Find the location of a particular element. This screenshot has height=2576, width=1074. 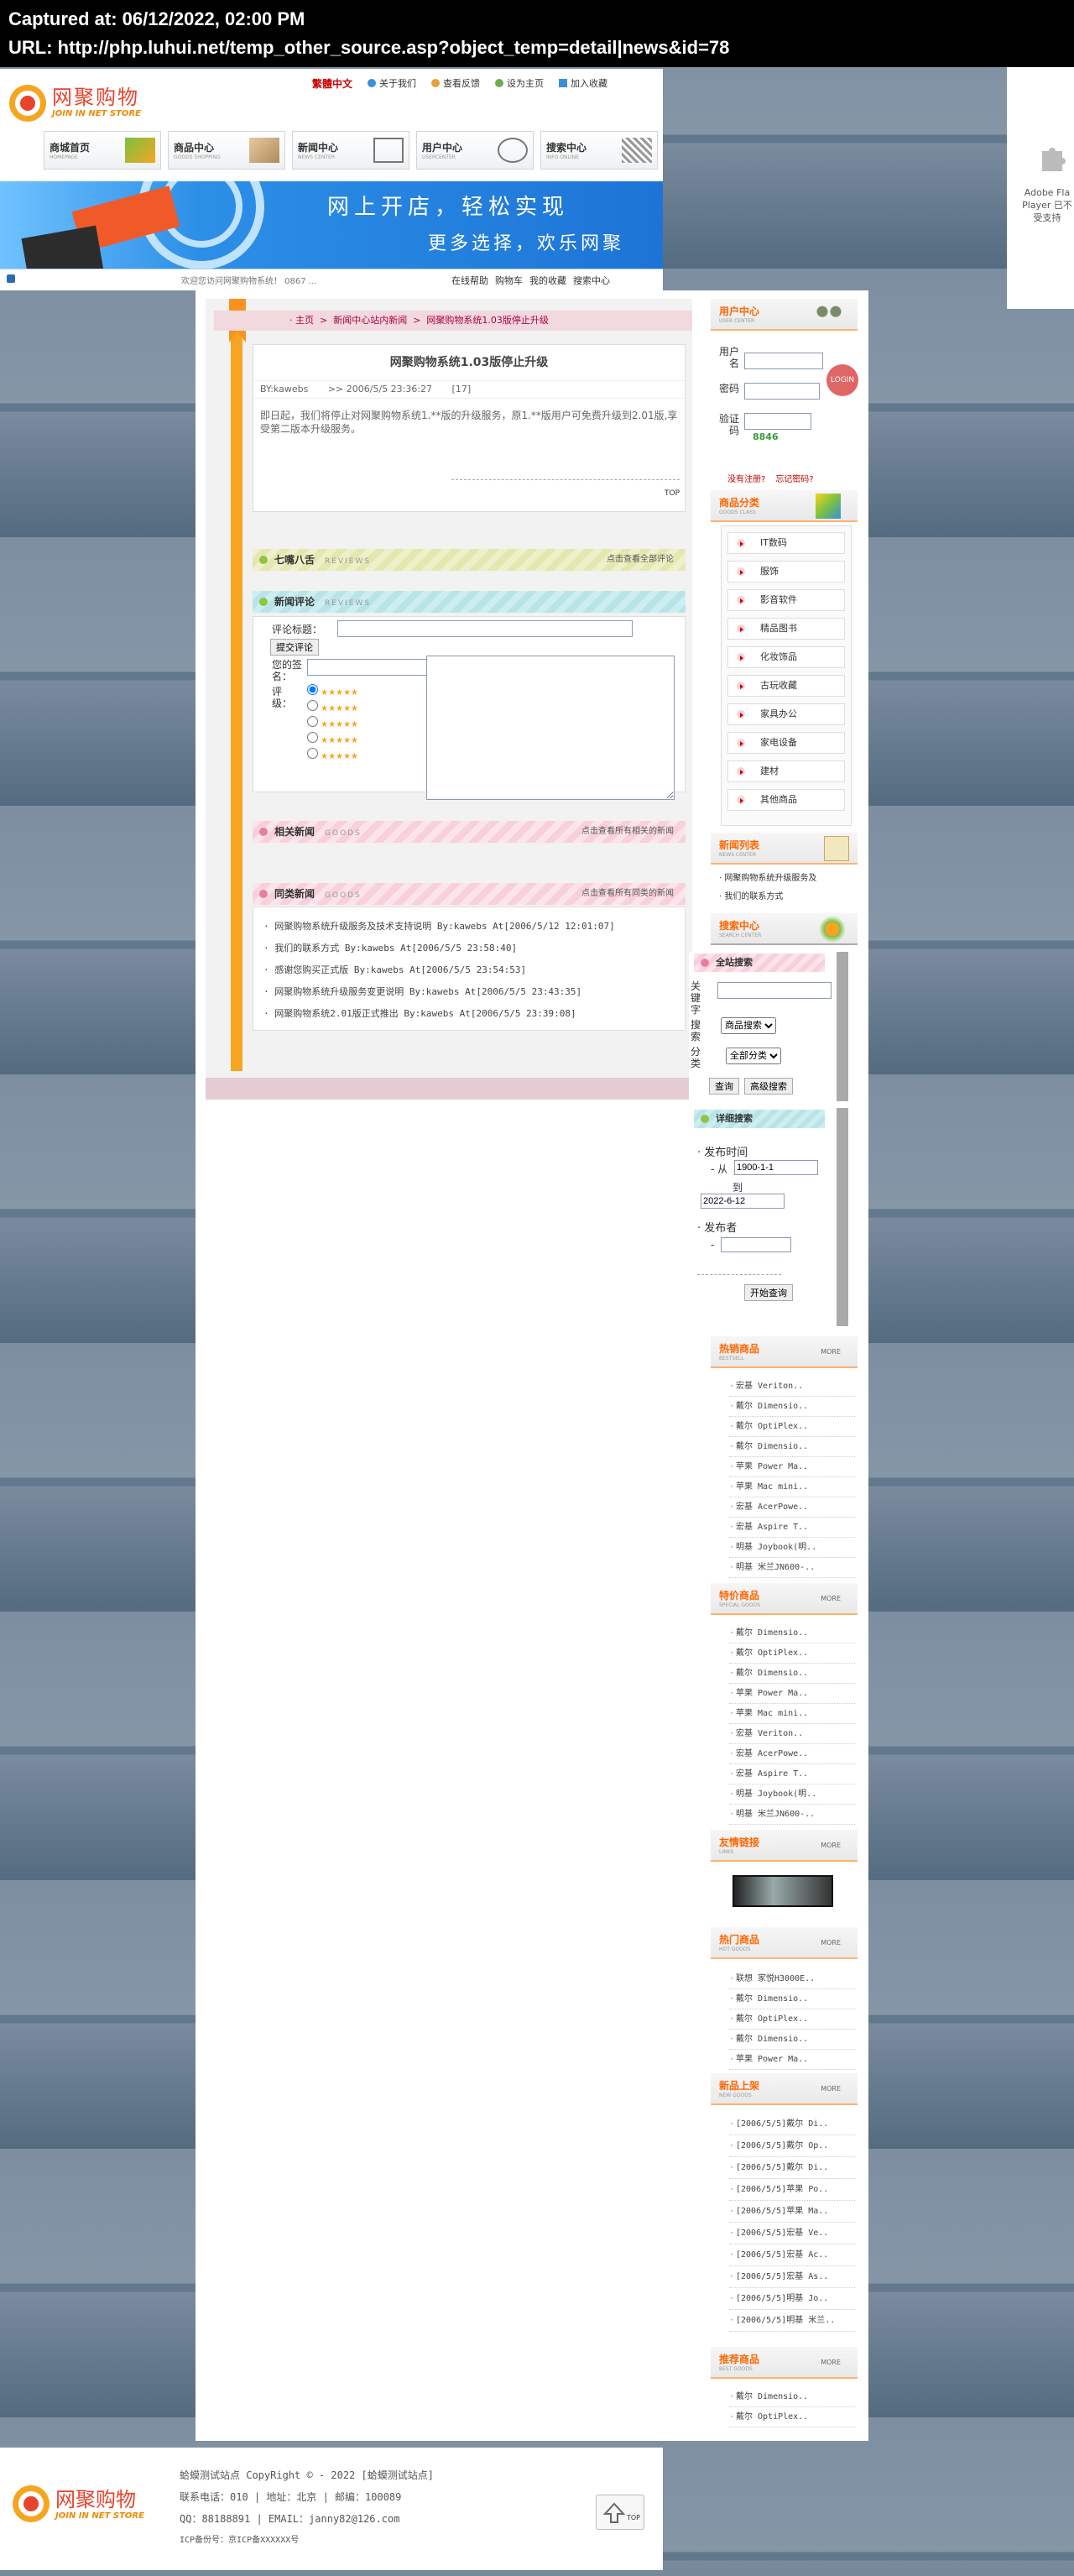

password-input is located at coordinates (782, 391).